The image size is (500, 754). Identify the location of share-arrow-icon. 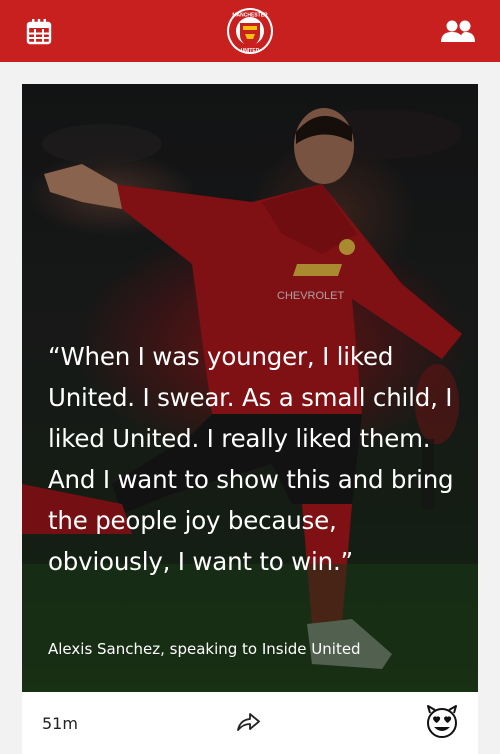
(248, 722).